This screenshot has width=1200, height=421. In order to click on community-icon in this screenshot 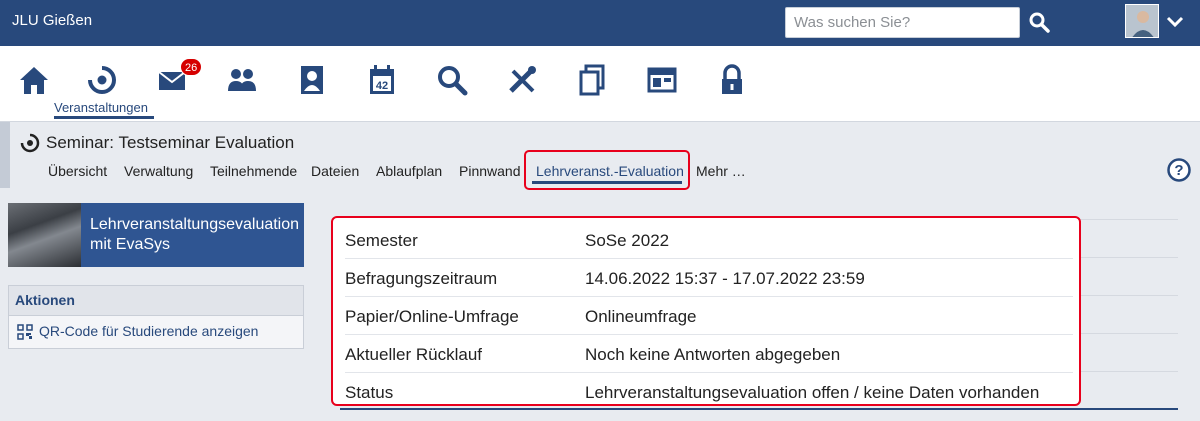, I will do `click(242, 80)`.